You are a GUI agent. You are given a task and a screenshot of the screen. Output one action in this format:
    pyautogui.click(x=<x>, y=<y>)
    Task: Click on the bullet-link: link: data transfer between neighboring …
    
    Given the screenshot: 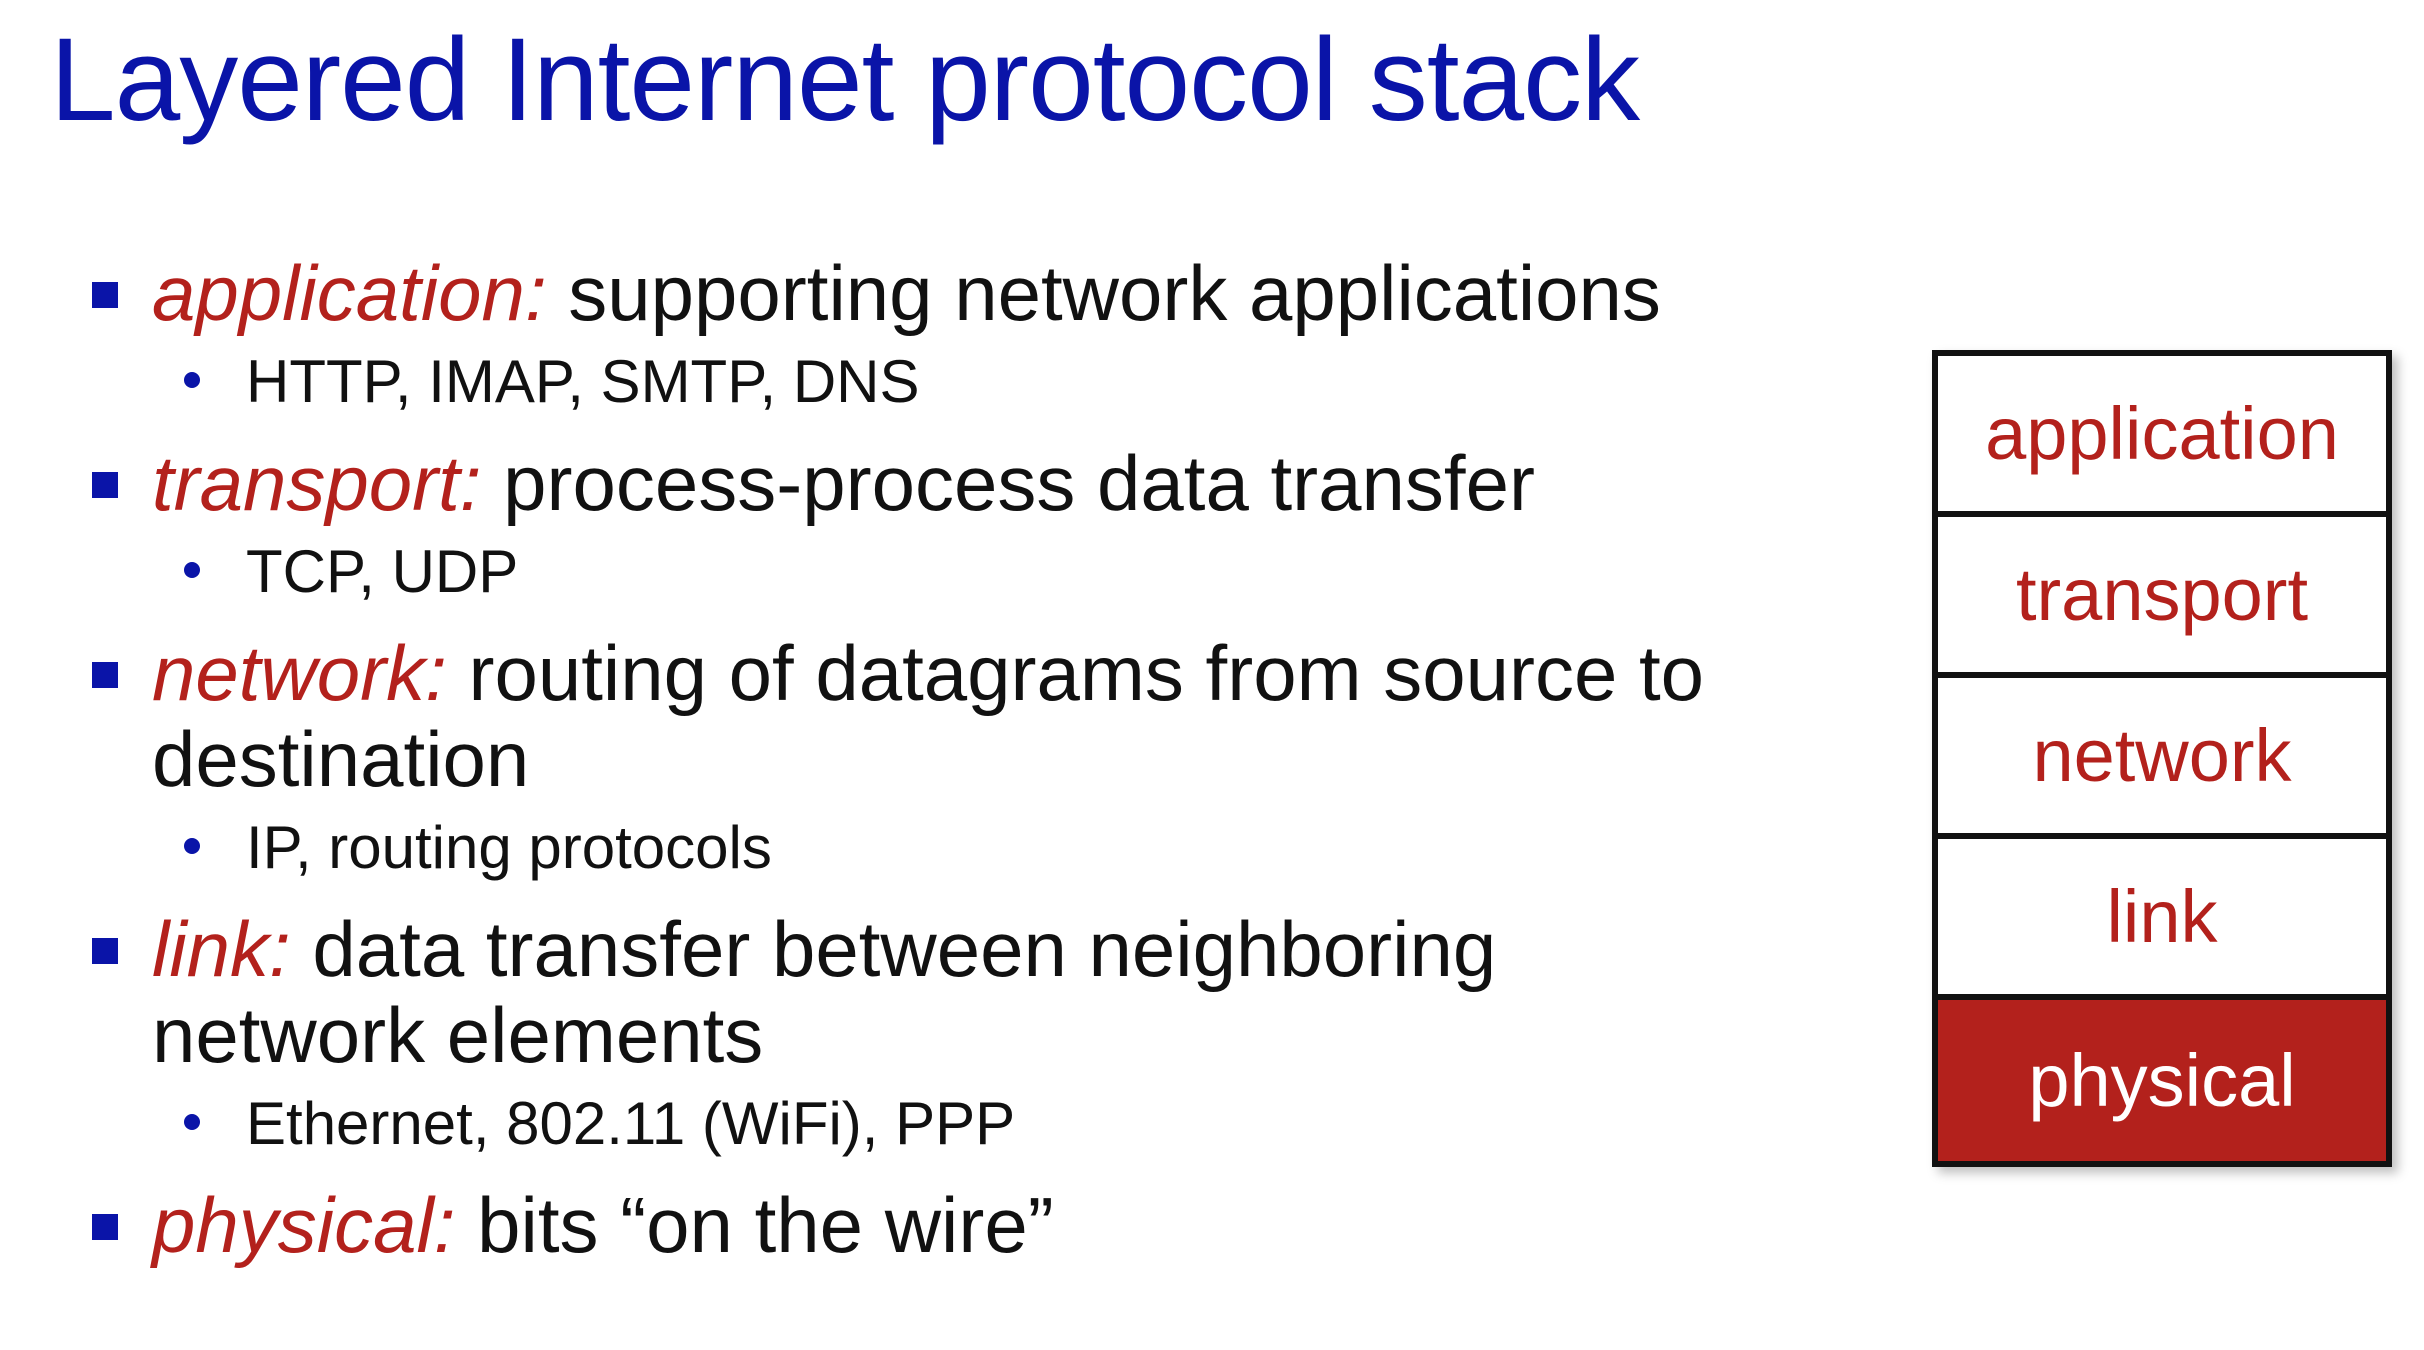 What is the action you would take?
    pyautogui.click(x=936, y=1033)
    